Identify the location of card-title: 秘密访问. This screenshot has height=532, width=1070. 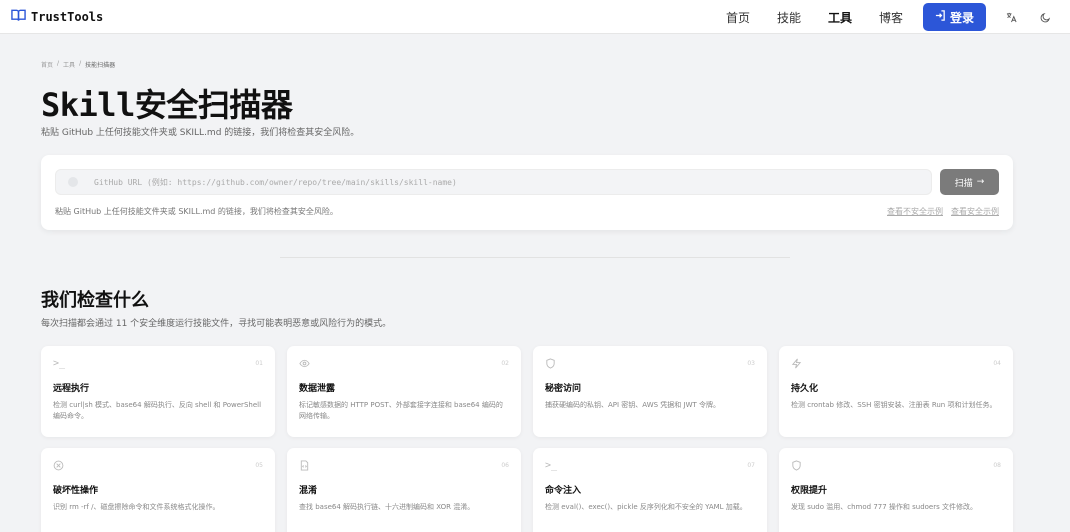
(563, 389).